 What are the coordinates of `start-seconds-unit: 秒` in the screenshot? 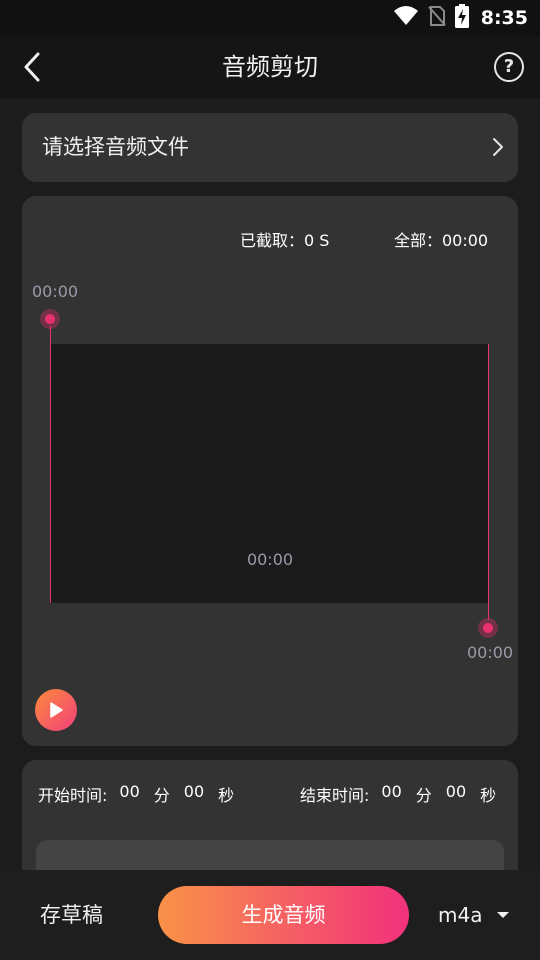 It's located at (226, 795).